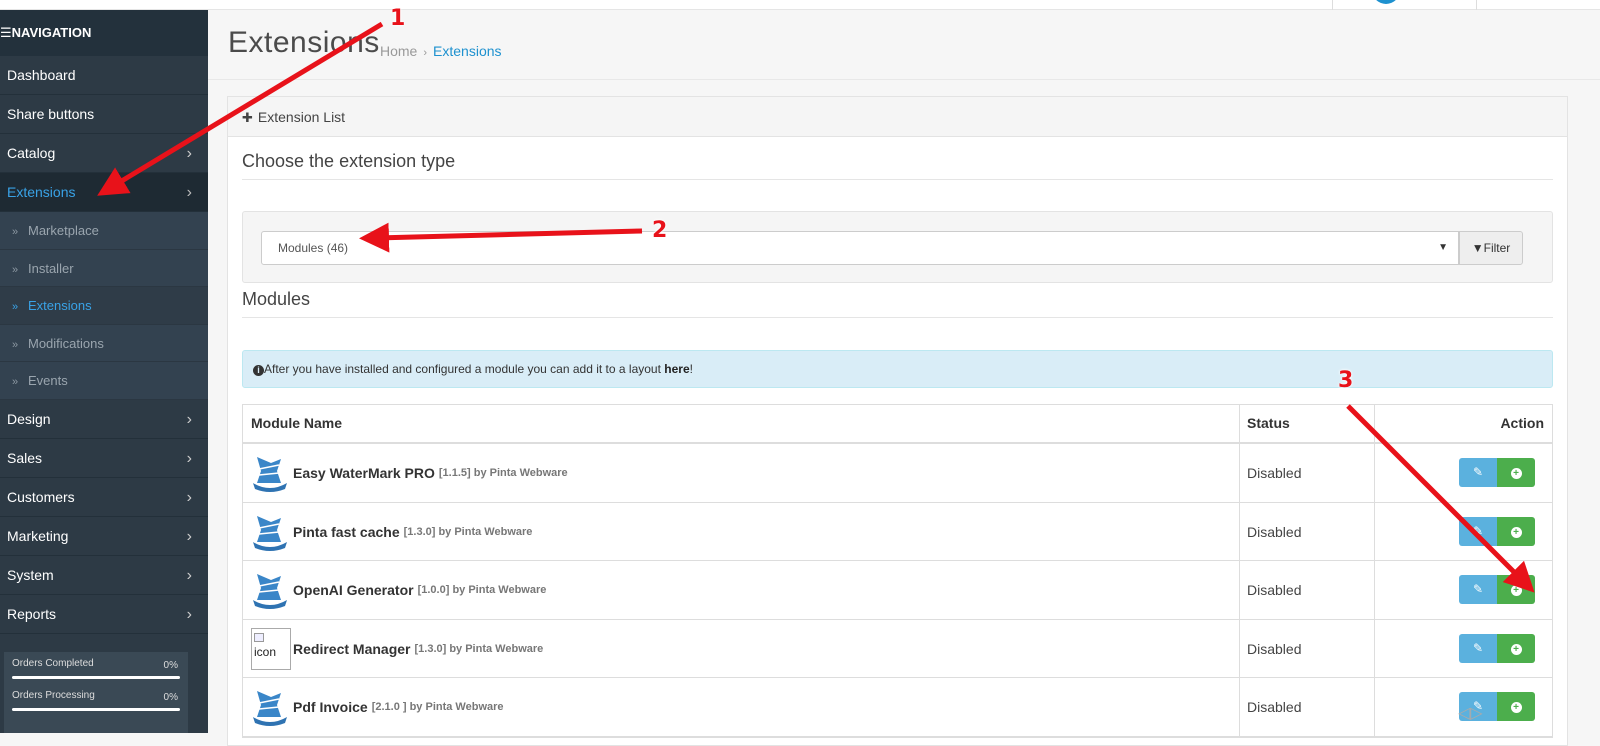  I want to click on breadcrumb: Home › Extensions, so click(441, 51).